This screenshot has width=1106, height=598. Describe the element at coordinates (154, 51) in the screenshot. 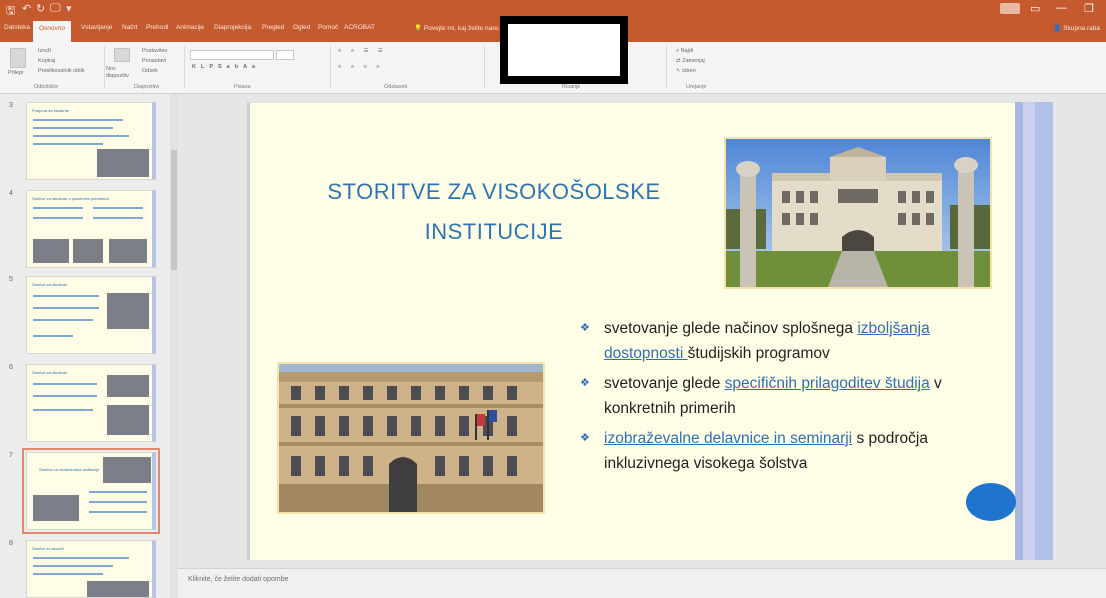

I see `layout-button: Postavitev` at that location.